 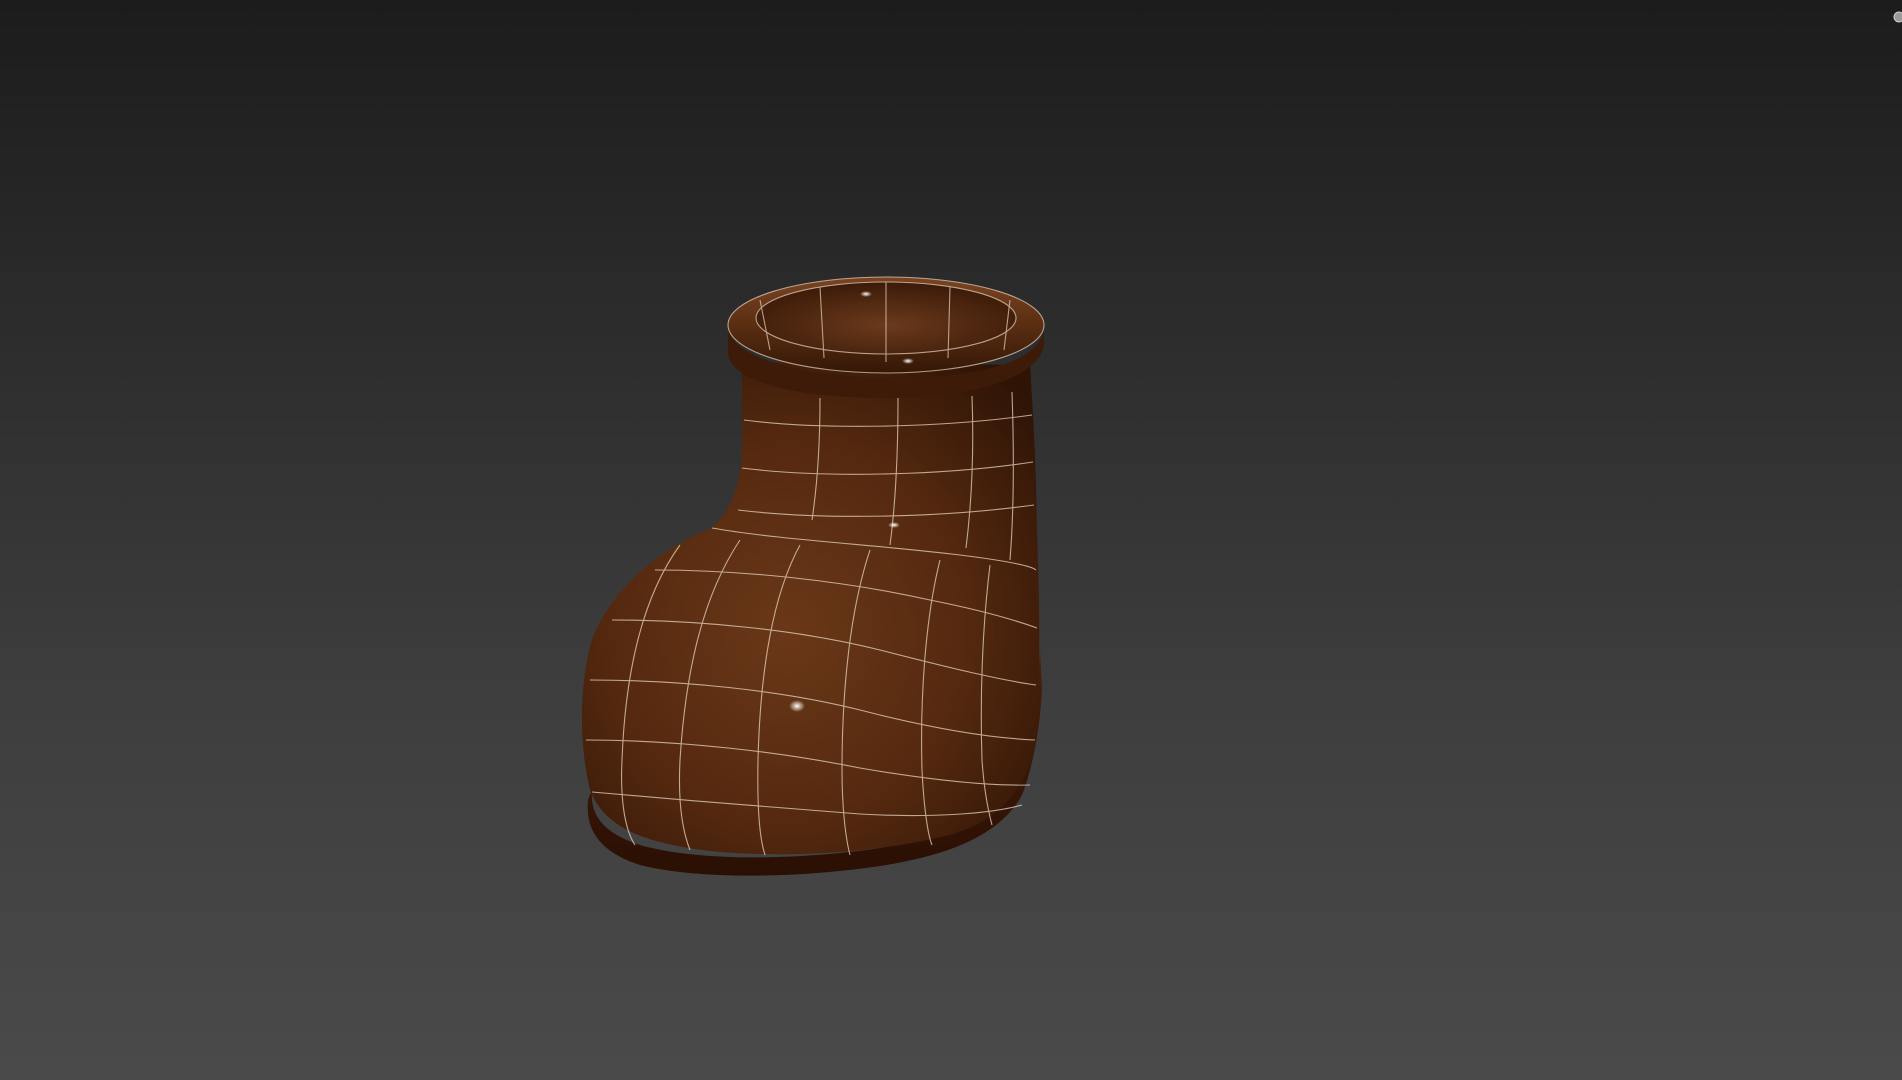 I want to click on boot-collar, so click(x=886, y=337).